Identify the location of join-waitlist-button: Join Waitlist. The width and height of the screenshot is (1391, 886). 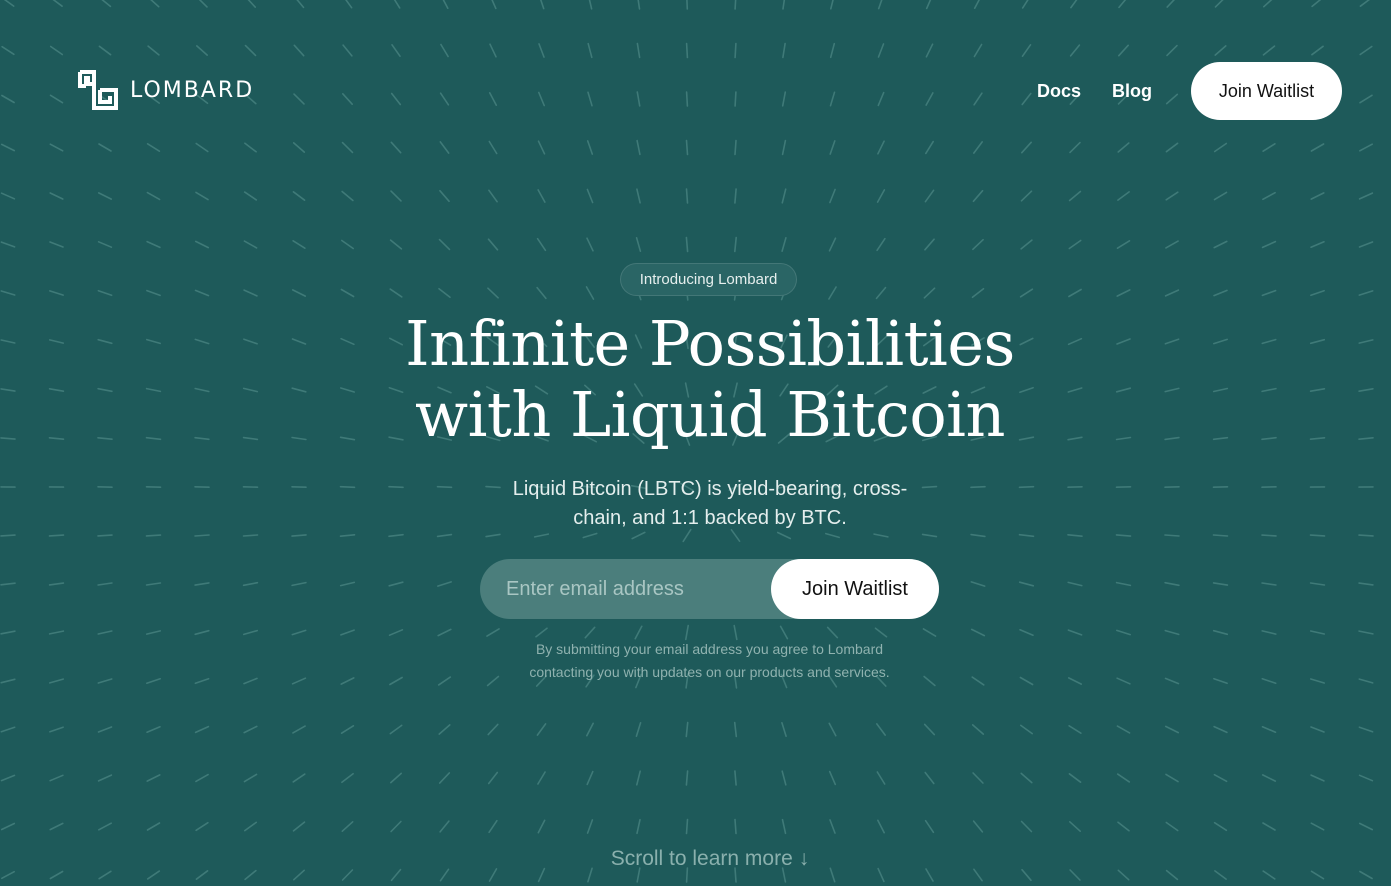
(855, 589).